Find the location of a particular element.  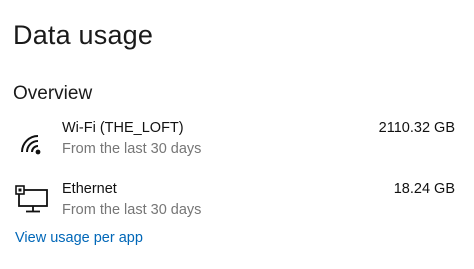

wifi-icon is located at coordinates (33, 139).